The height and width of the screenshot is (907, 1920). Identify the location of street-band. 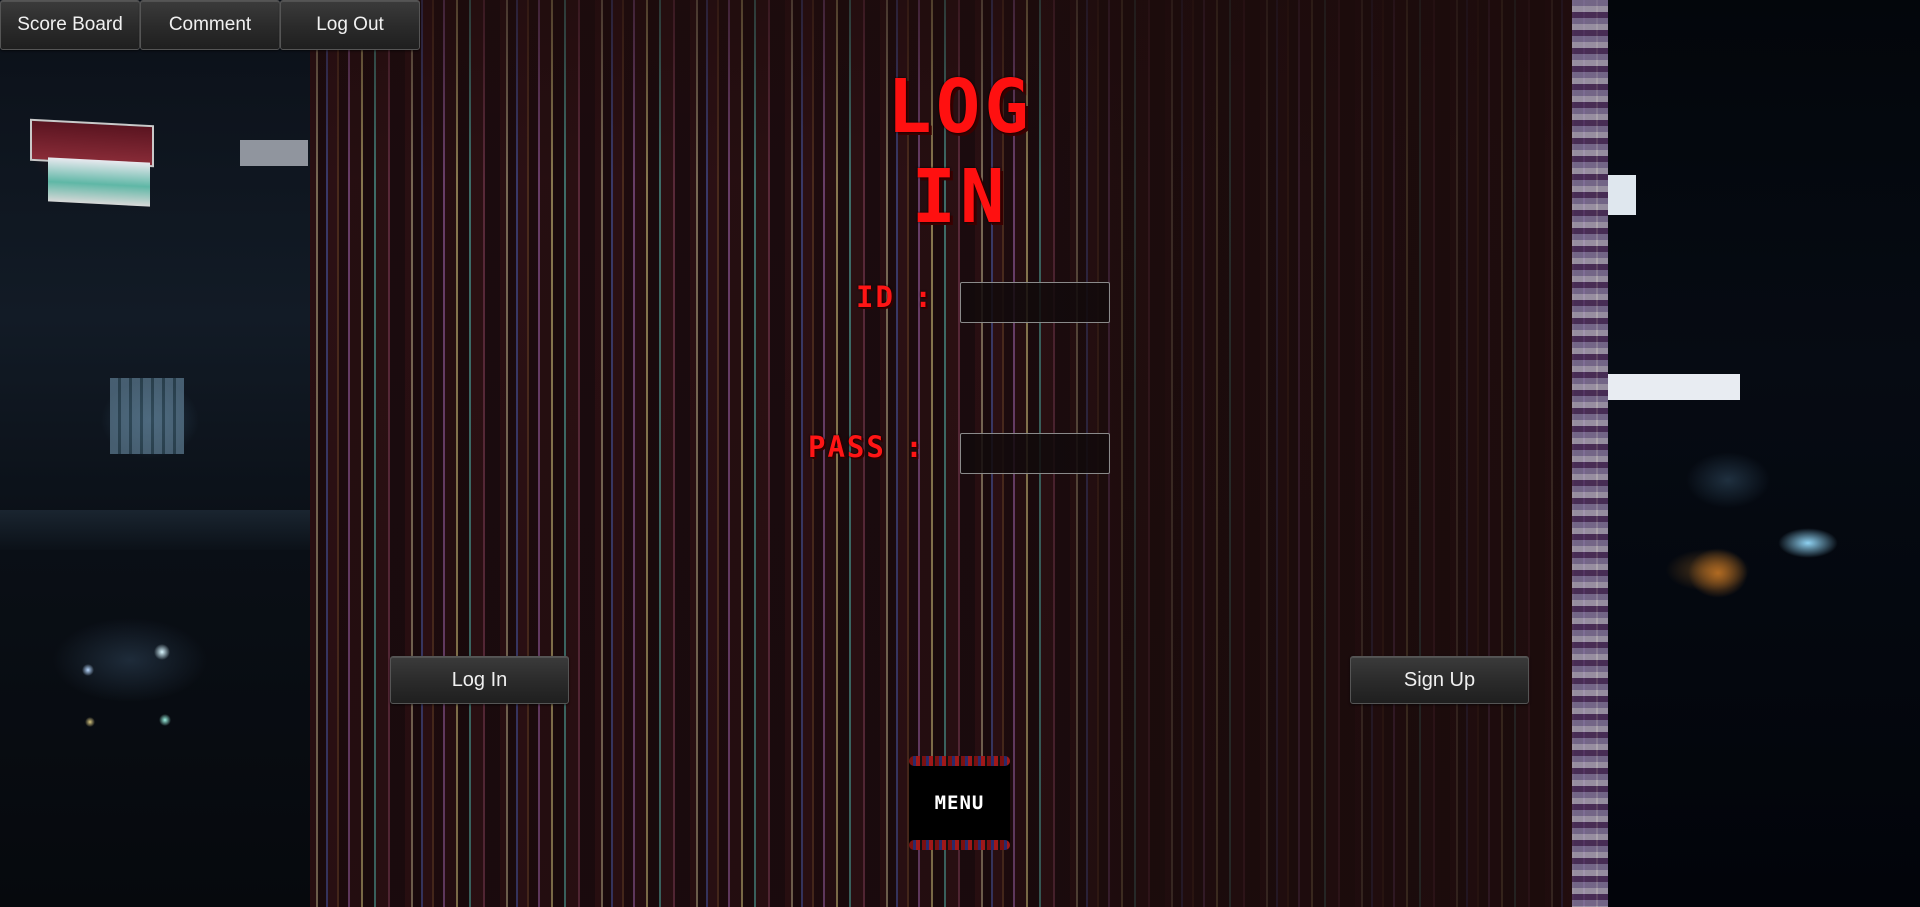
(155, 530).